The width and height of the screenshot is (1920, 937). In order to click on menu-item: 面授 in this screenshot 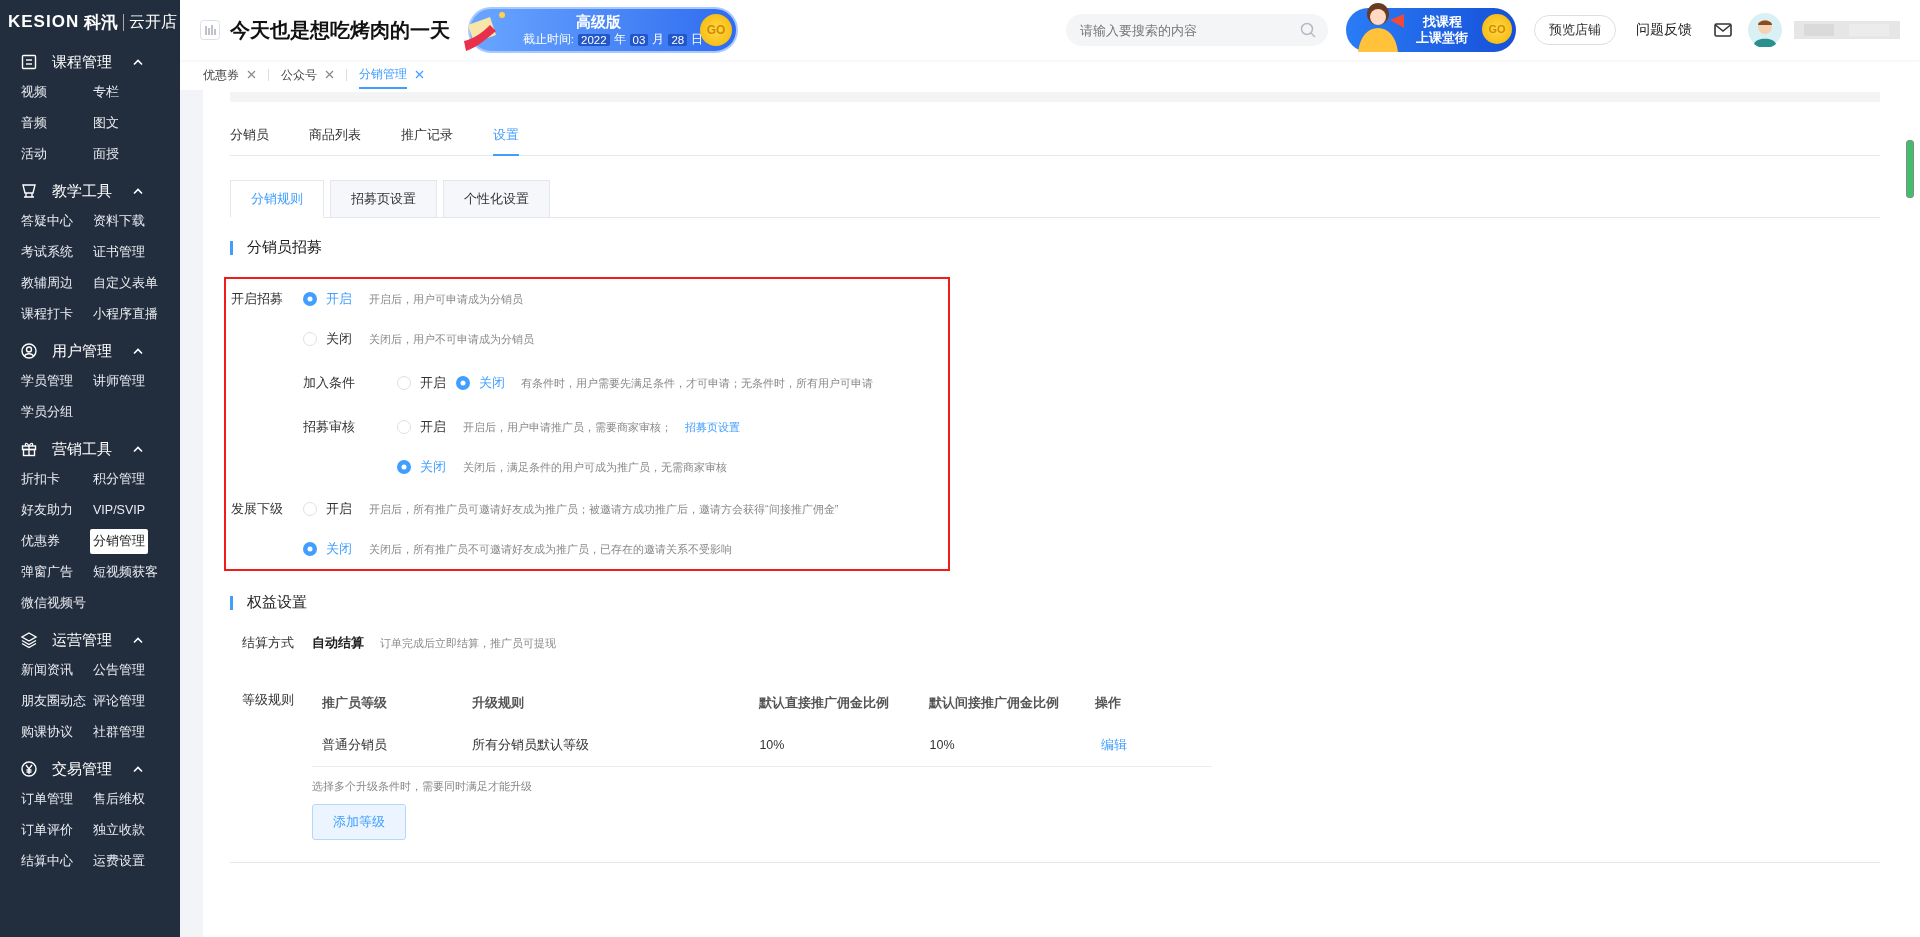, I will do `click(106, 154)`.